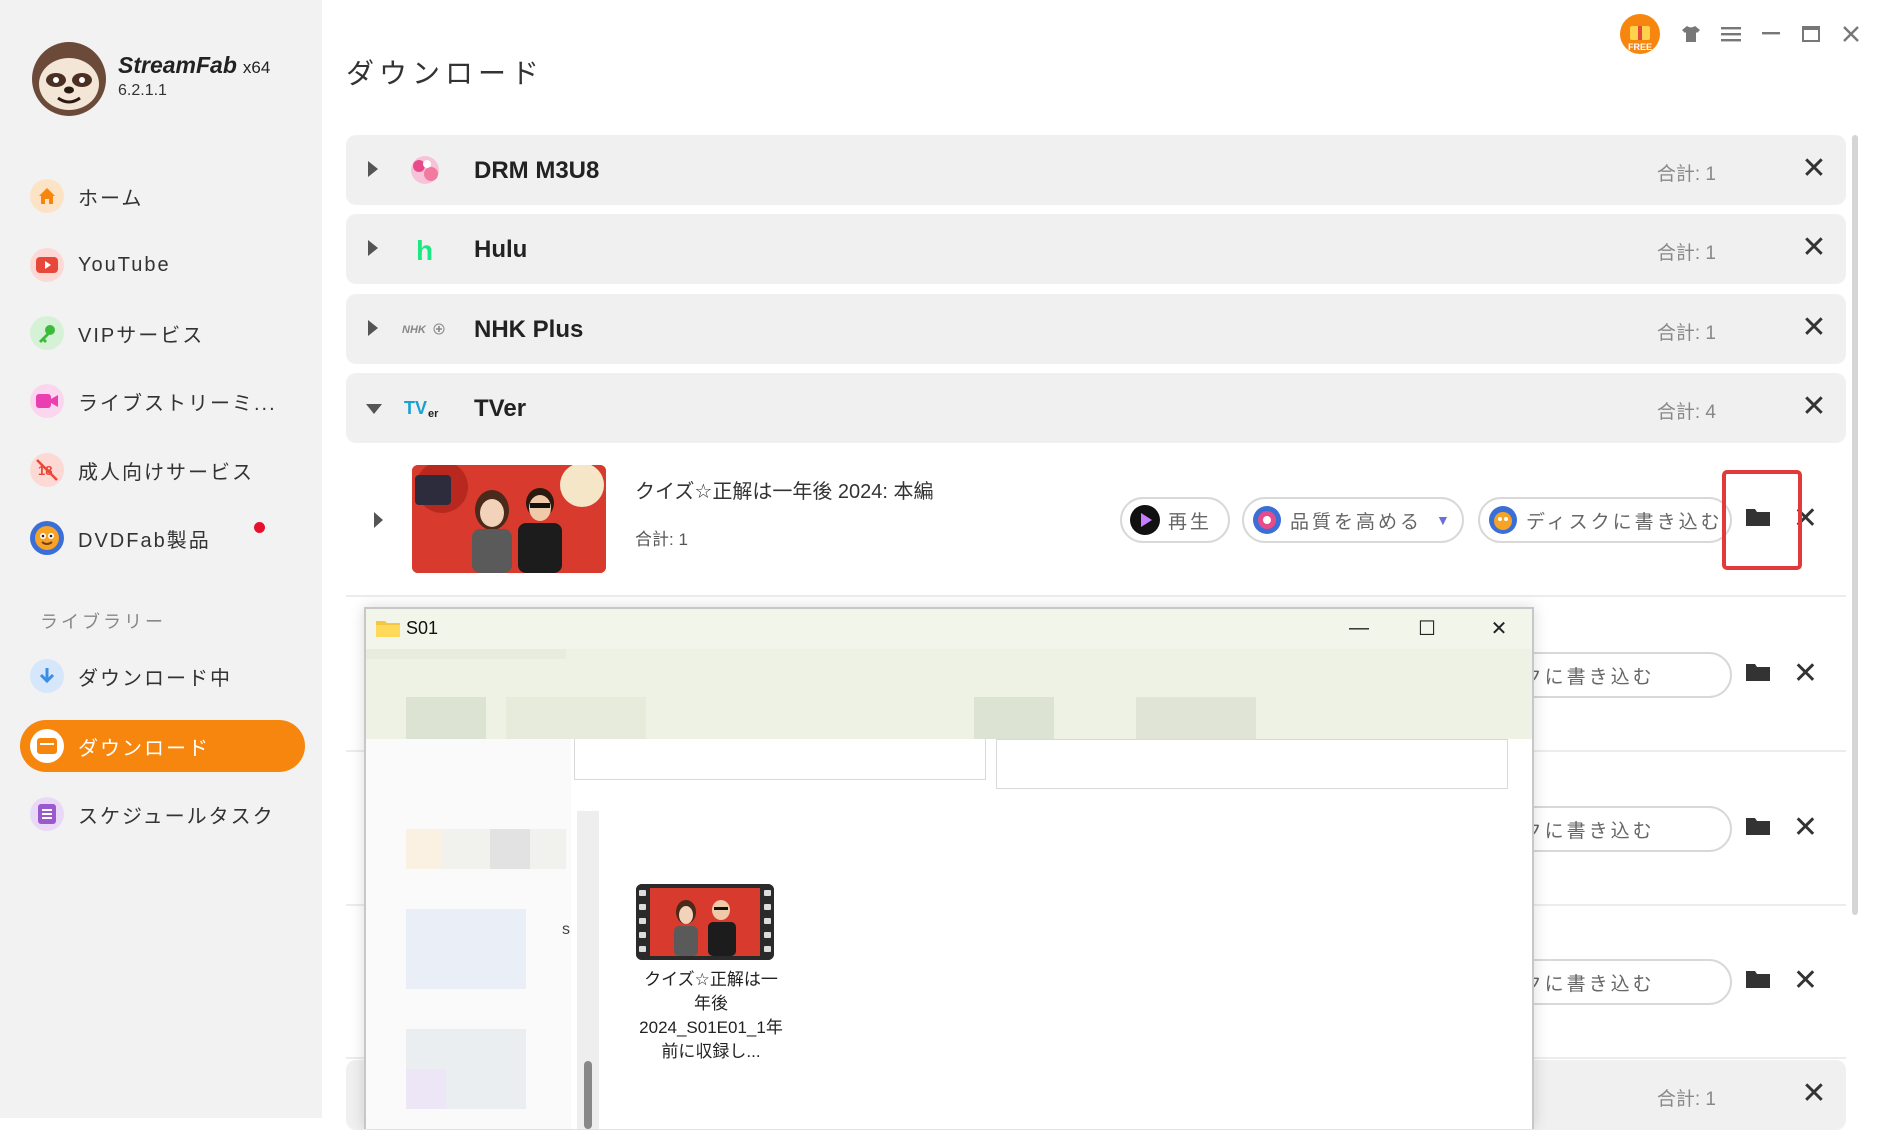 The image size is (1880, 1130). What do you see at coordinates (1096, 249) in the screenshot?
I see `group-hulu: h Hulu 合計: 1 ✕` at bounding box center [1096, 249].